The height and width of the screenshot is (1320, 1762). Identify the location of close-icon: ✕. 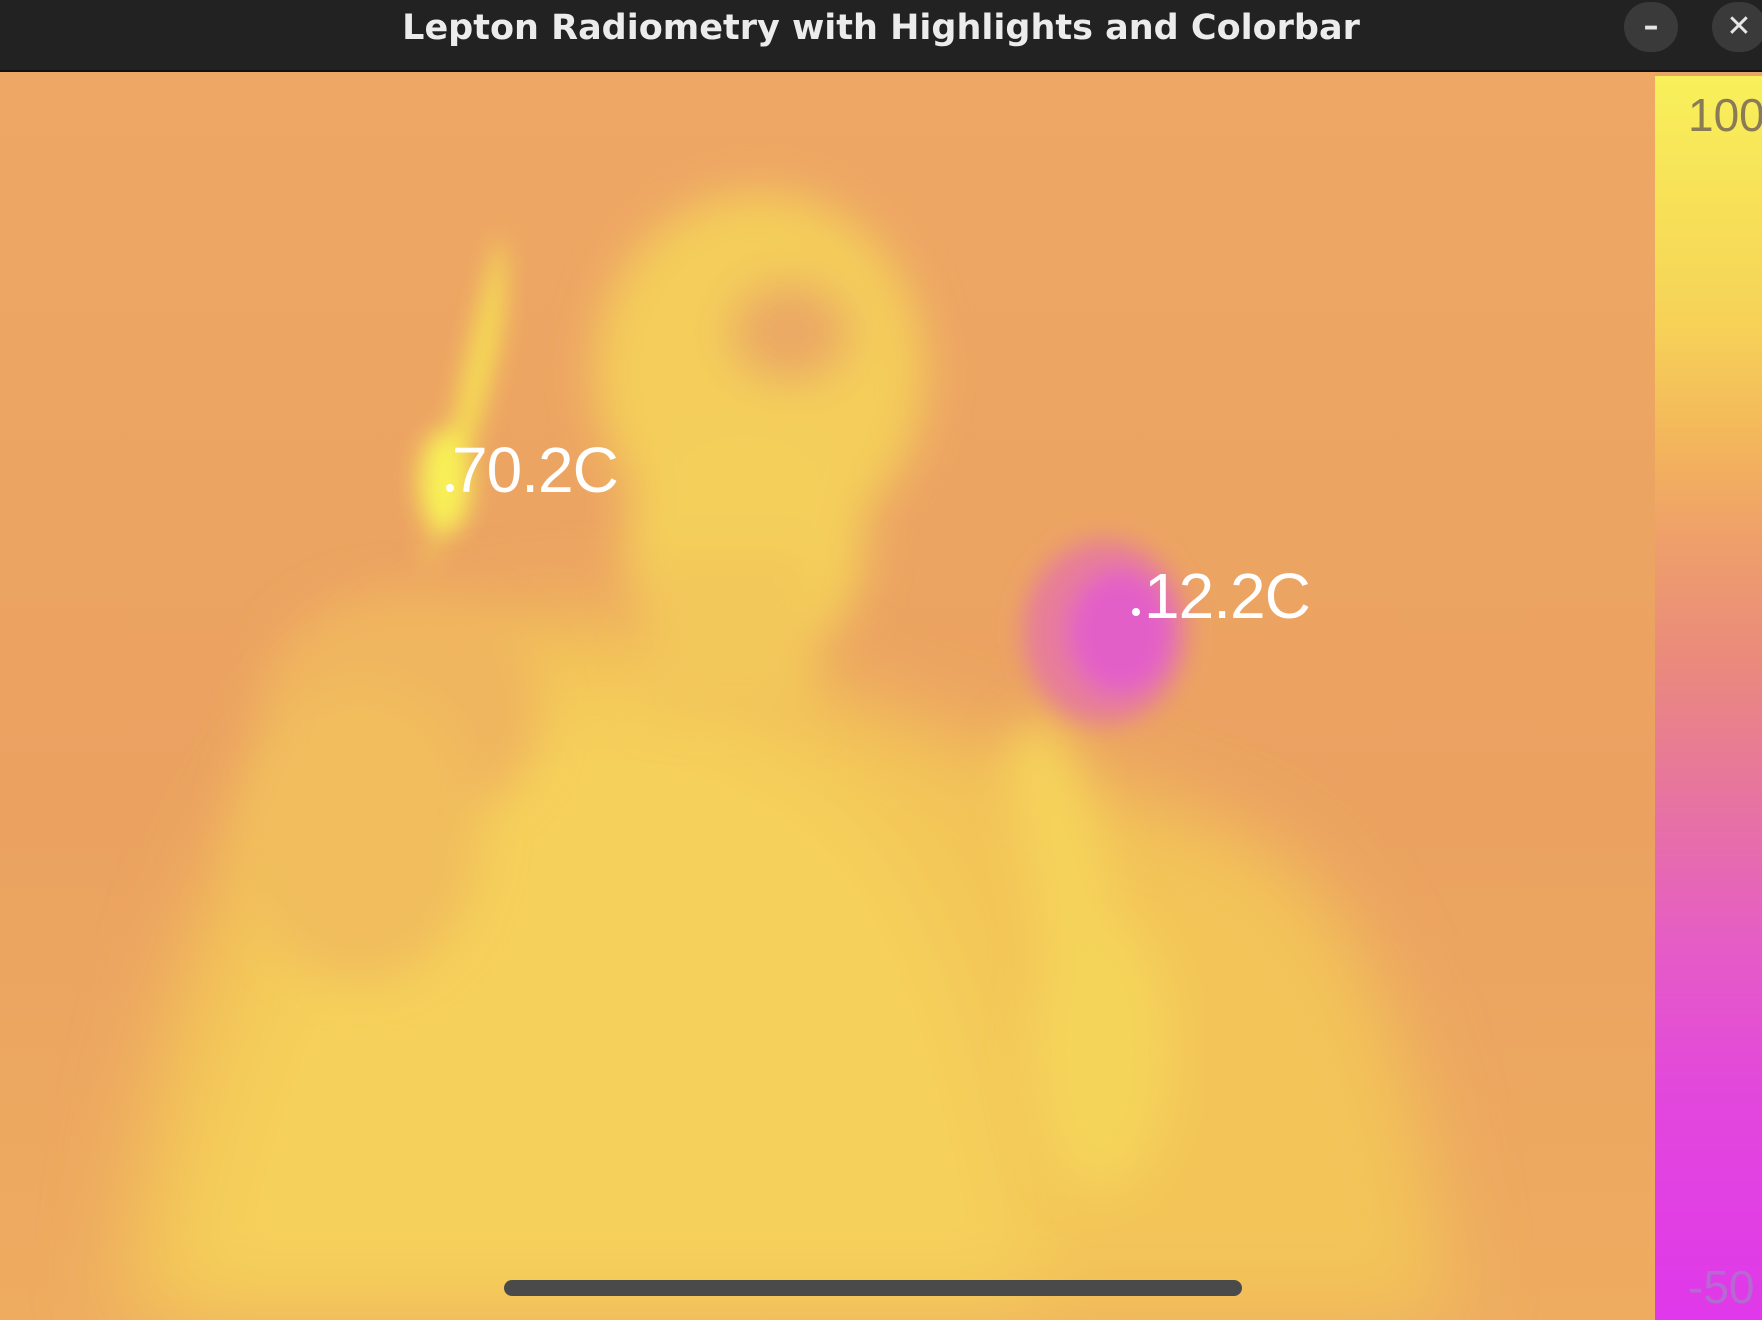
(1739, 26).